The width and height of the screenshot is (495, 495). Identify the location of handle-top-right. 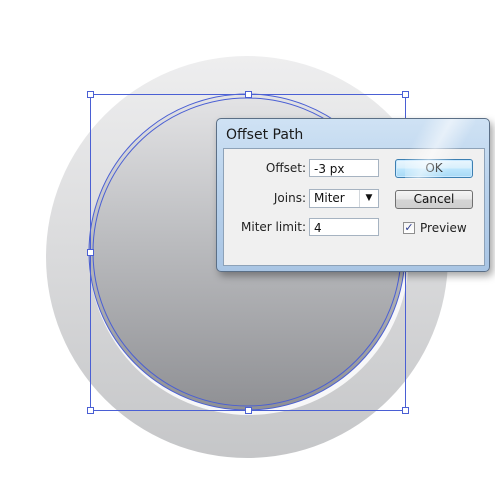
(405, 94).